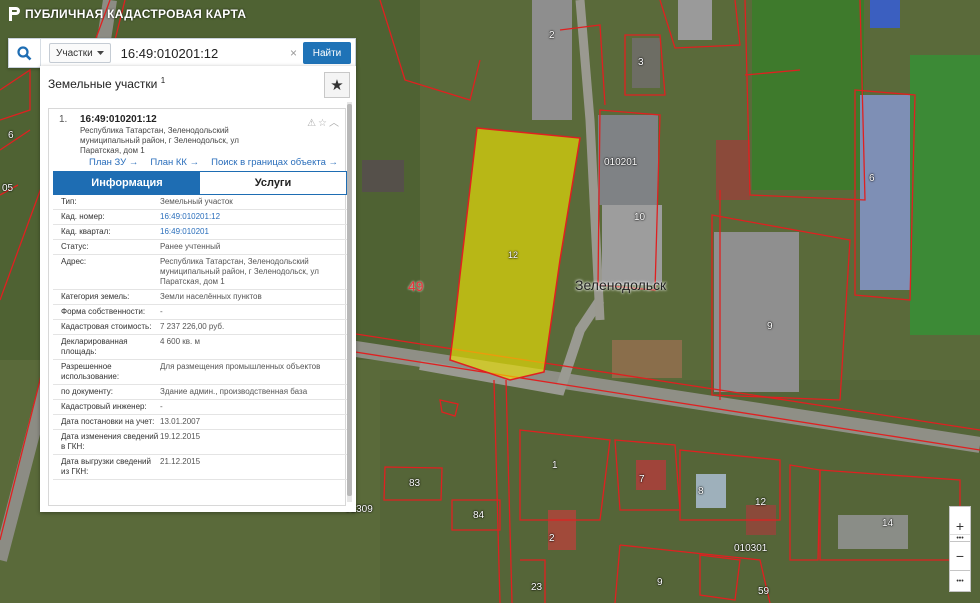 This screenshot has width=980, height=603. Describe the element at coordinates (764, 591) in the screenshot. I see `parcel-label: 59` at that location.